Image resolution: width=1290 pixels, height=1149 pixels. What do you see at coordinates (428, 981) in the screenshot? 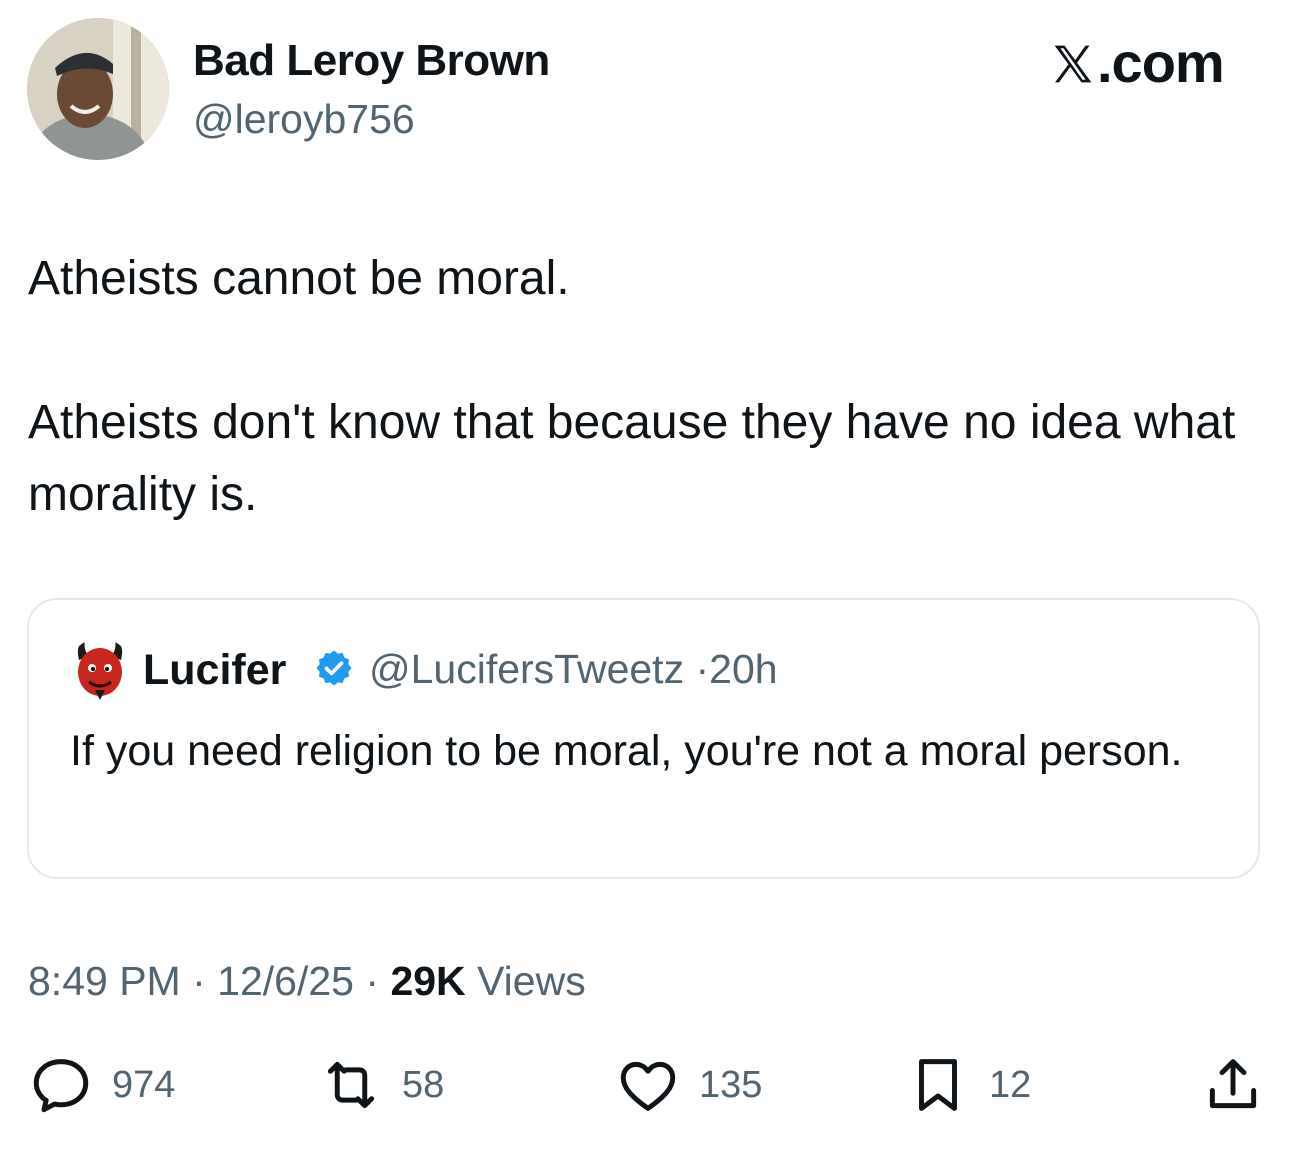
I see `views-count: 29K` at bounding box center [428, 981].